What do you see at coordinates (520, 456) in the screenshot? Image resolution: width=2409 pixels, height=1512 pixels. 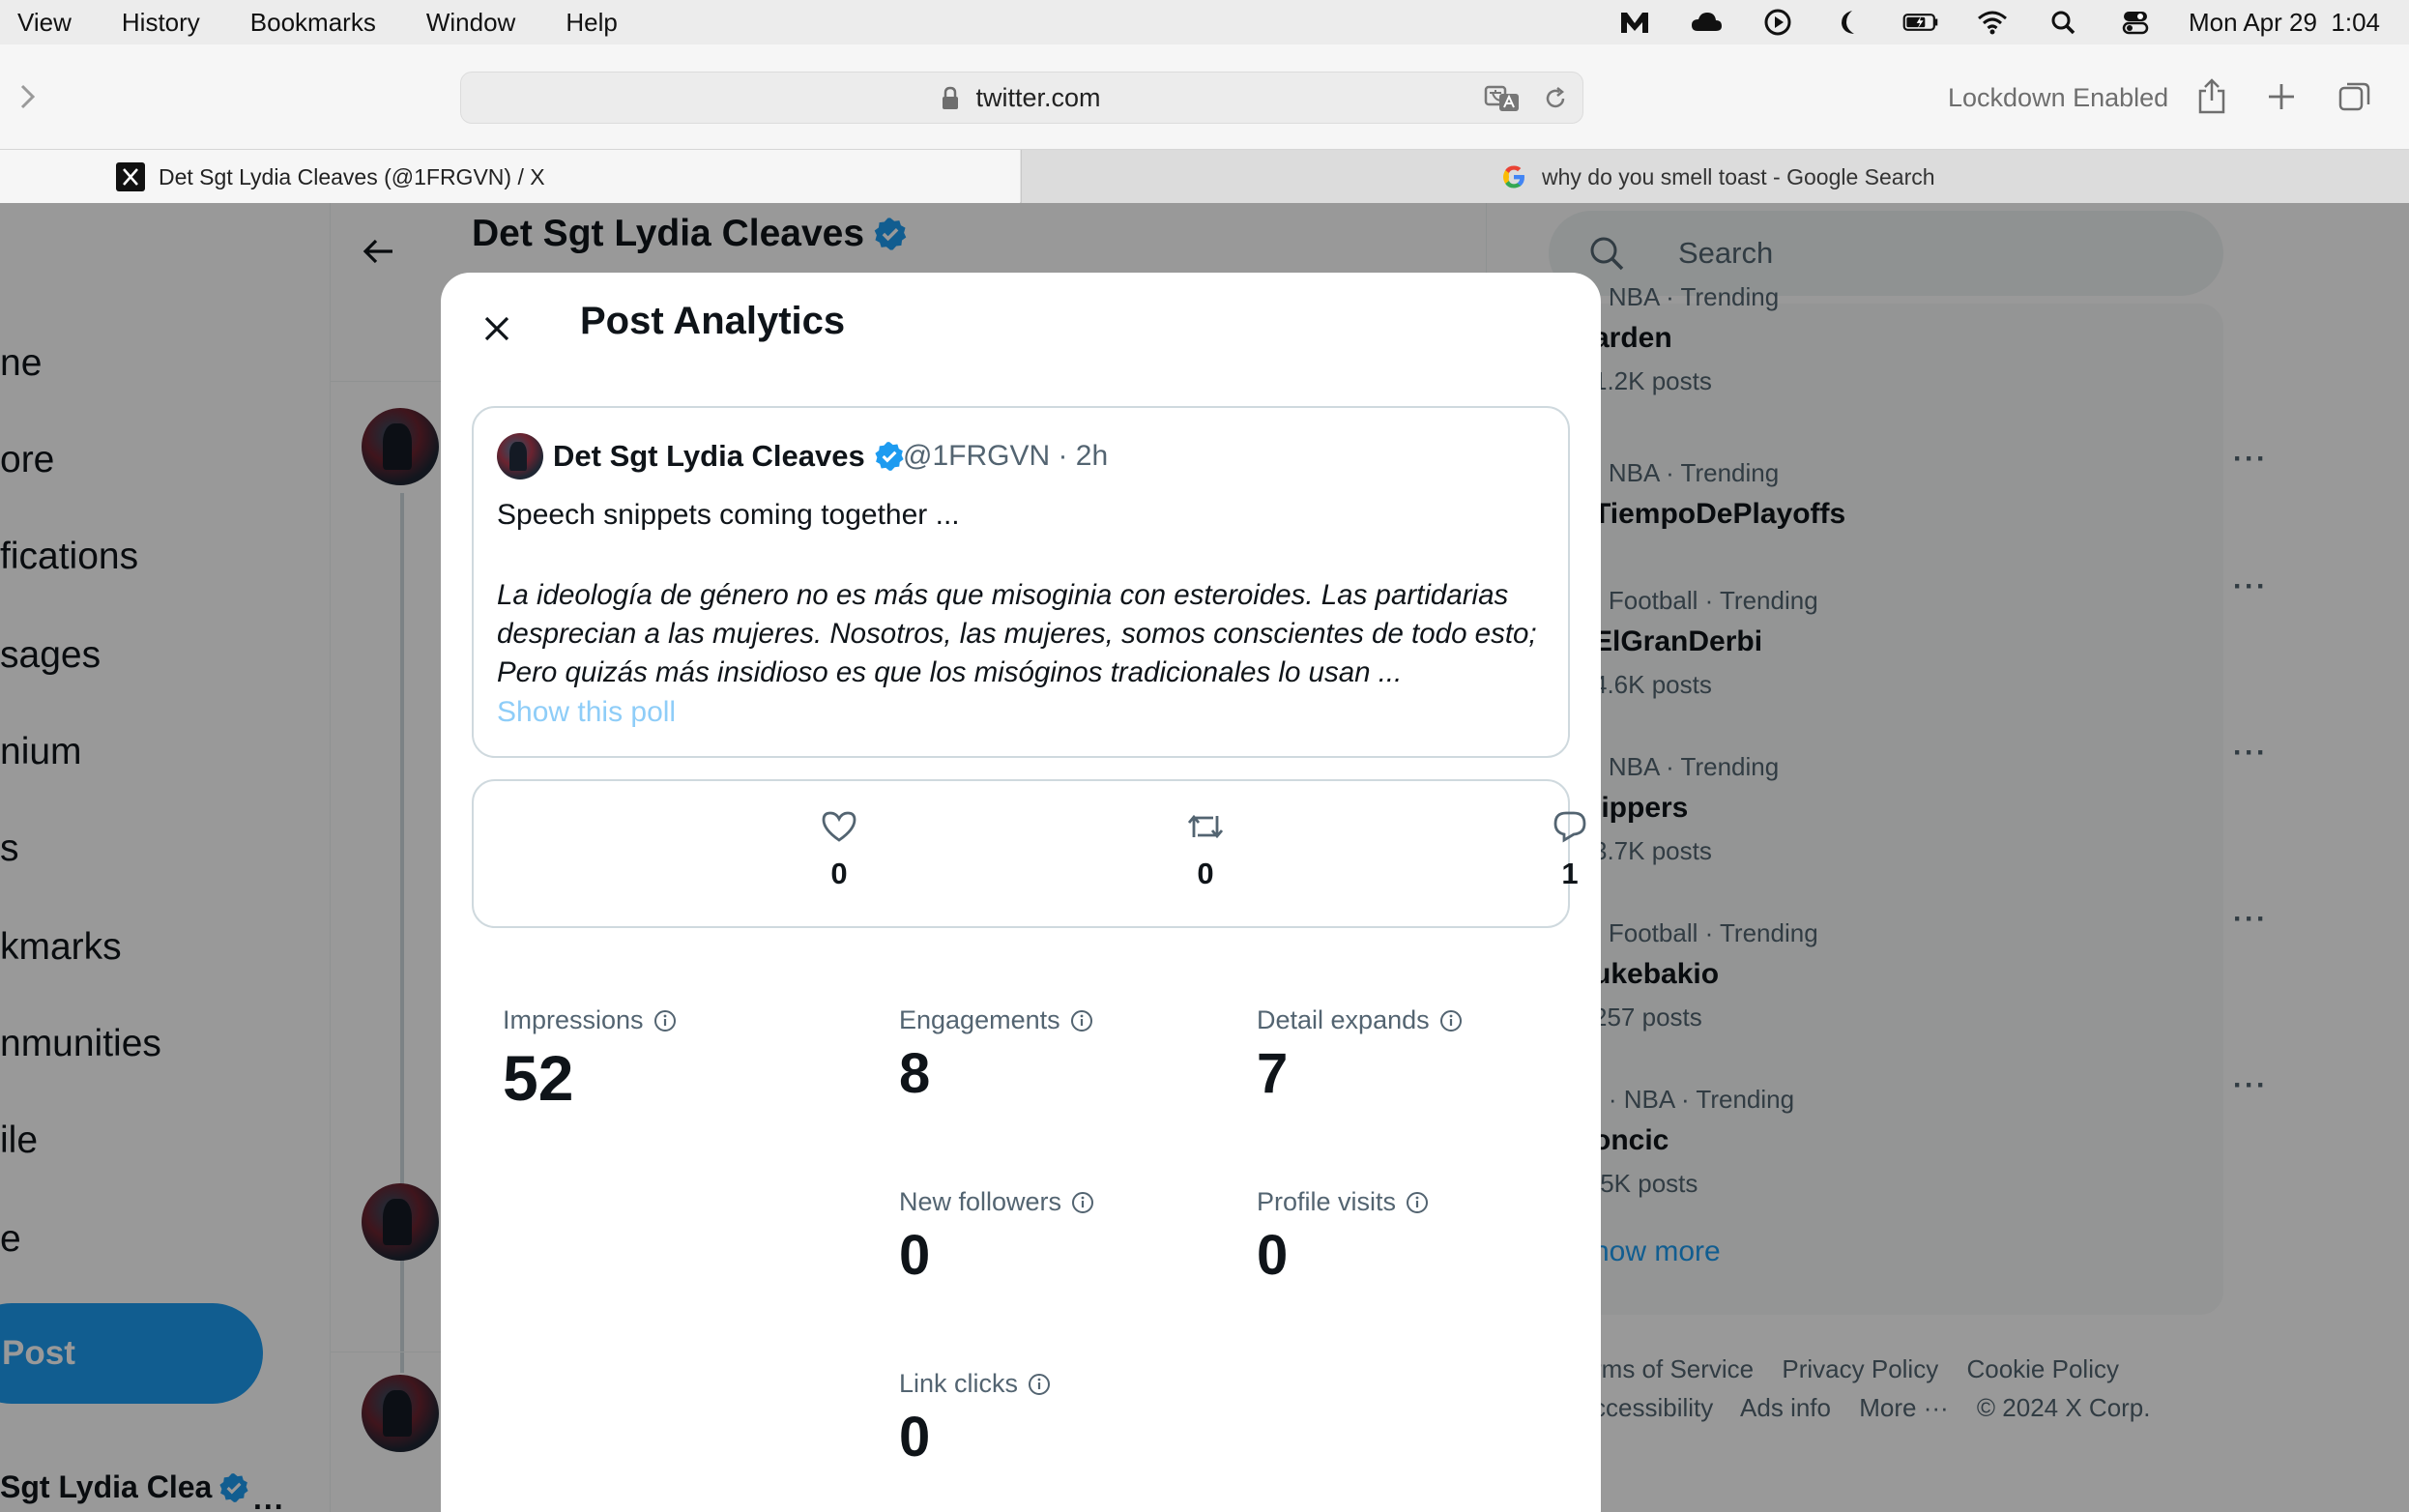 I see `avatar` at bounding box center [520, 456].